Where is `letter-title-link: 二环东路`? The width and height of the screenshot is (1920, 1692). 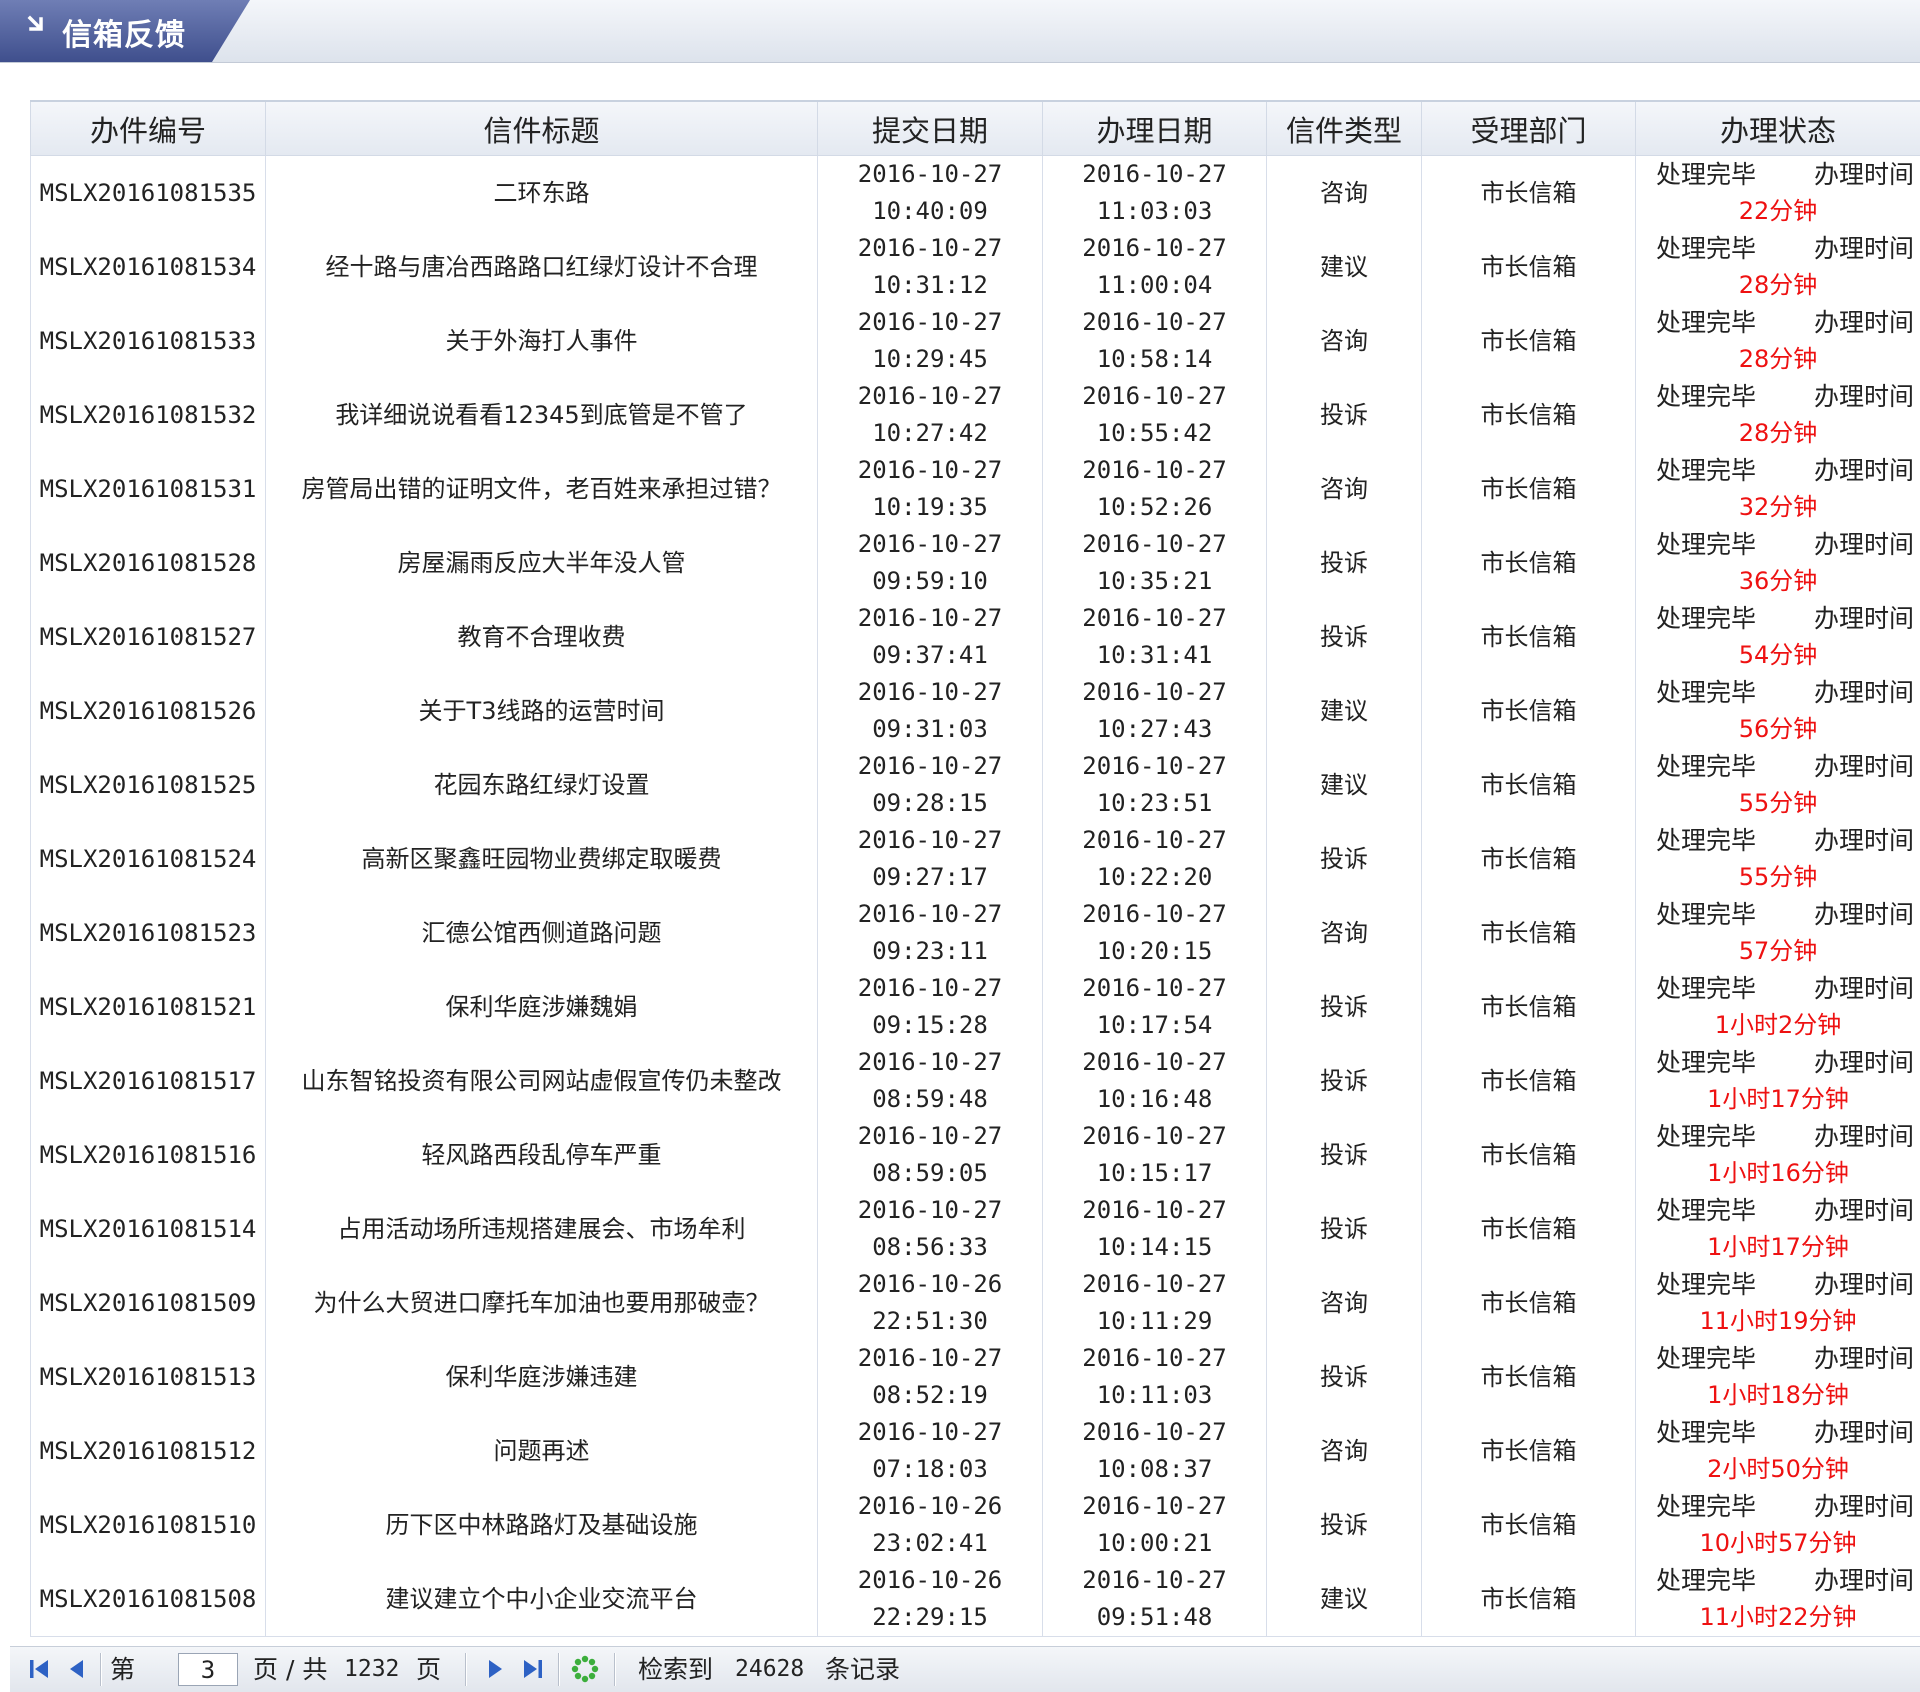 letter-title-link: 二环东路 is located at coordinates (542, 193).